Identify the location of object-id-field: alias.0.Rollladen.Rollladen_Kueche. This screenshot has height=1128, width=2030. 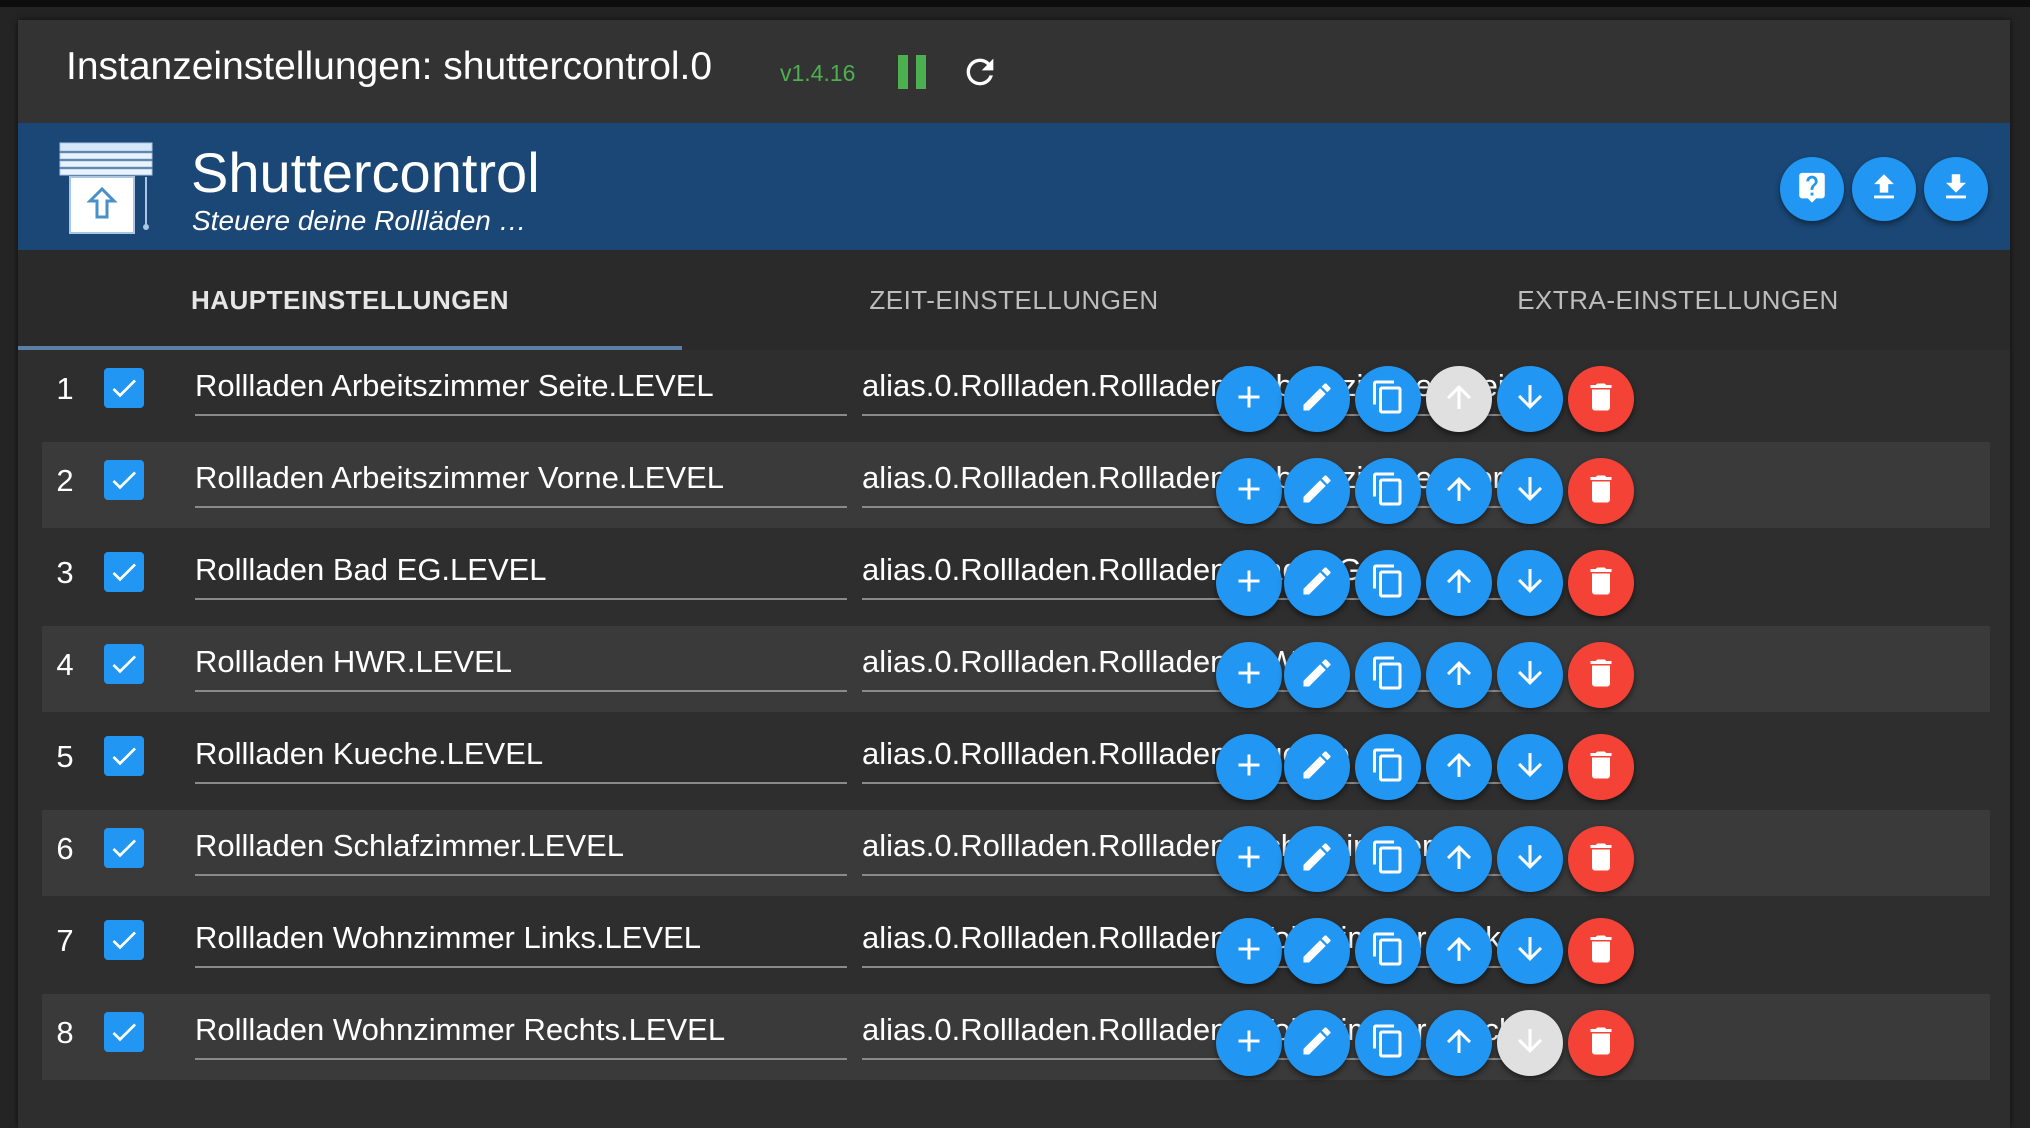
(1192, 758).